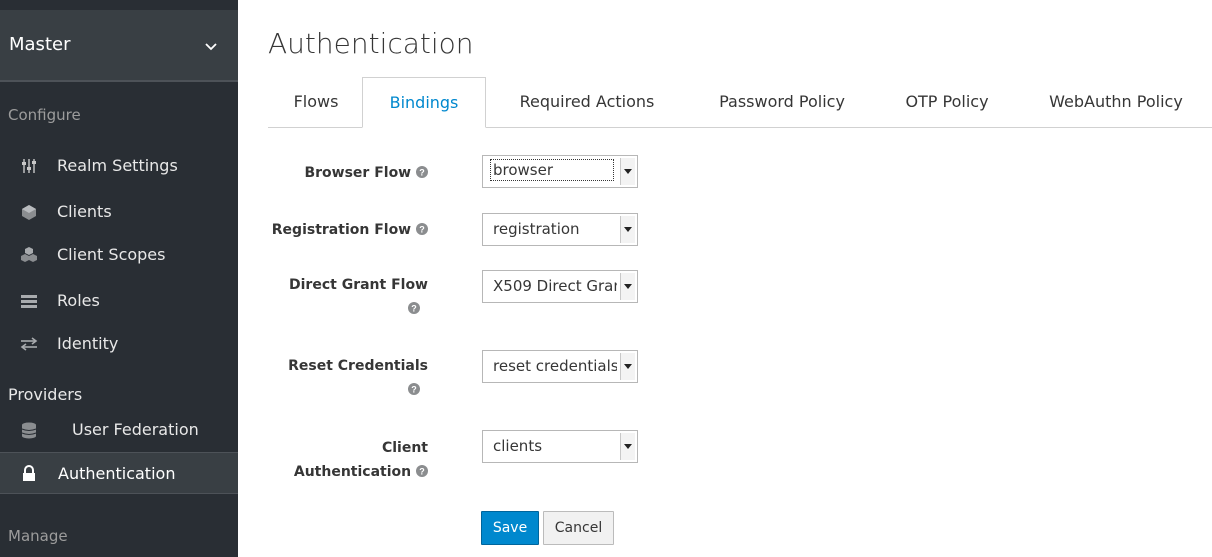 This screenshot has width=1212, height=557. I want to click on sidebar-item-identity-providers: Identity, so click(119, 344).